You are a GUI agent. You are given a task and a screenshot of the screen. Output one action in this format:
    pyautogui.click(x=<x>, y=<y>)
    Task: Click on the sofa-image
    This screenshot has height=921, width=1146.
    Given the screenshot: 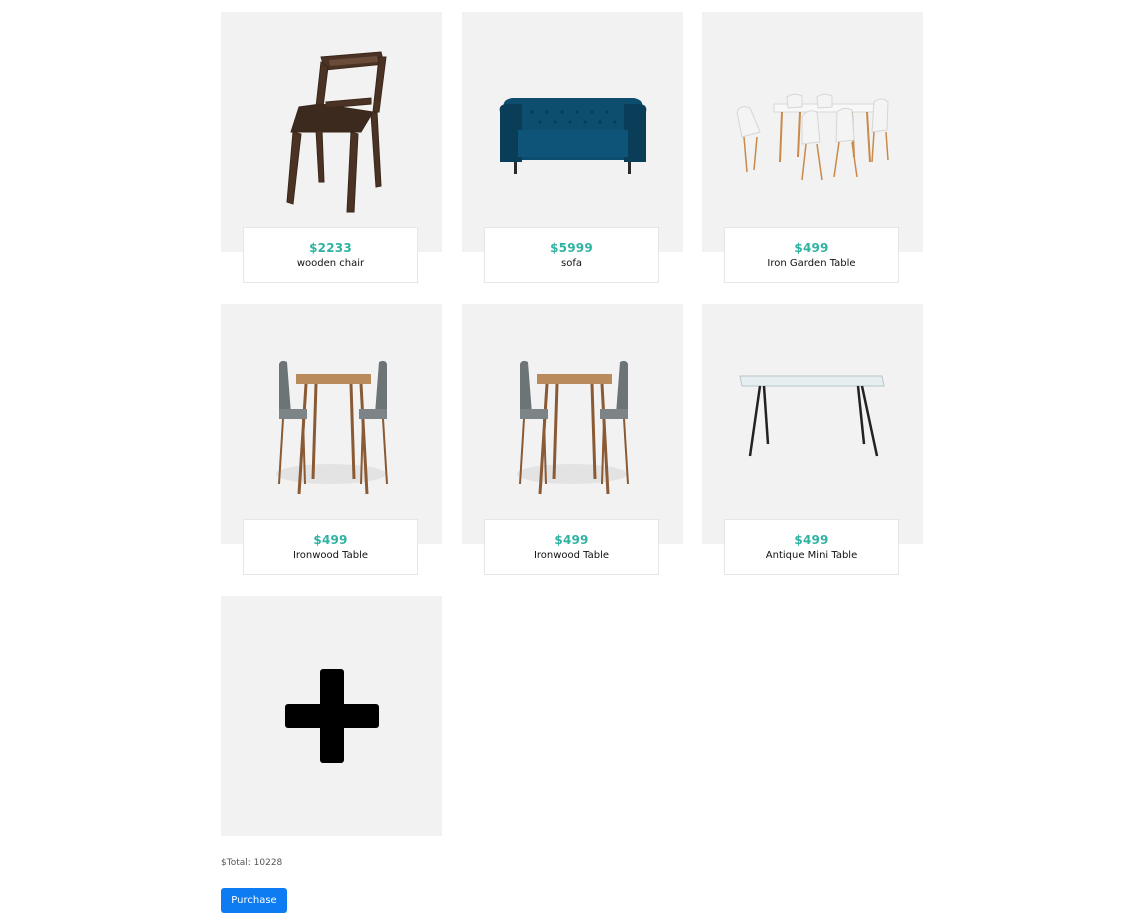 What is the action you would take?
    pyautogui.click(x=572, y=119)
    